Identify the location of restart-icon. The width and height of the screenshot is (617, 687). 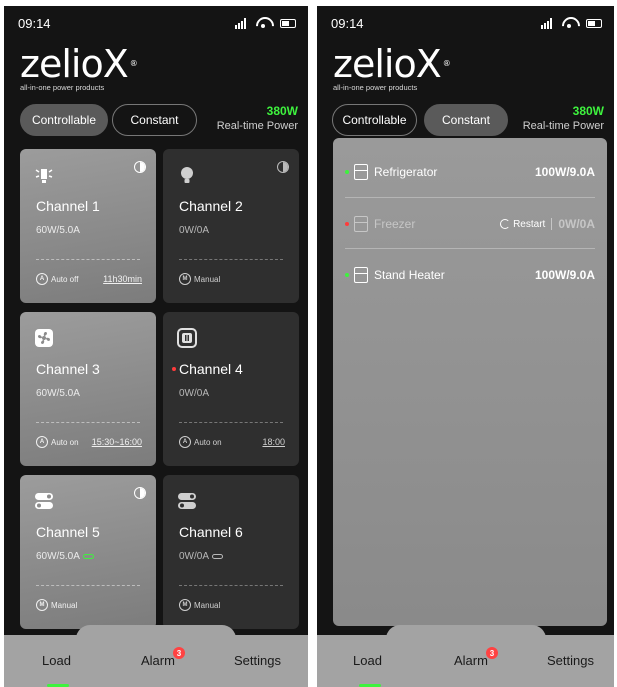
(505, 224).